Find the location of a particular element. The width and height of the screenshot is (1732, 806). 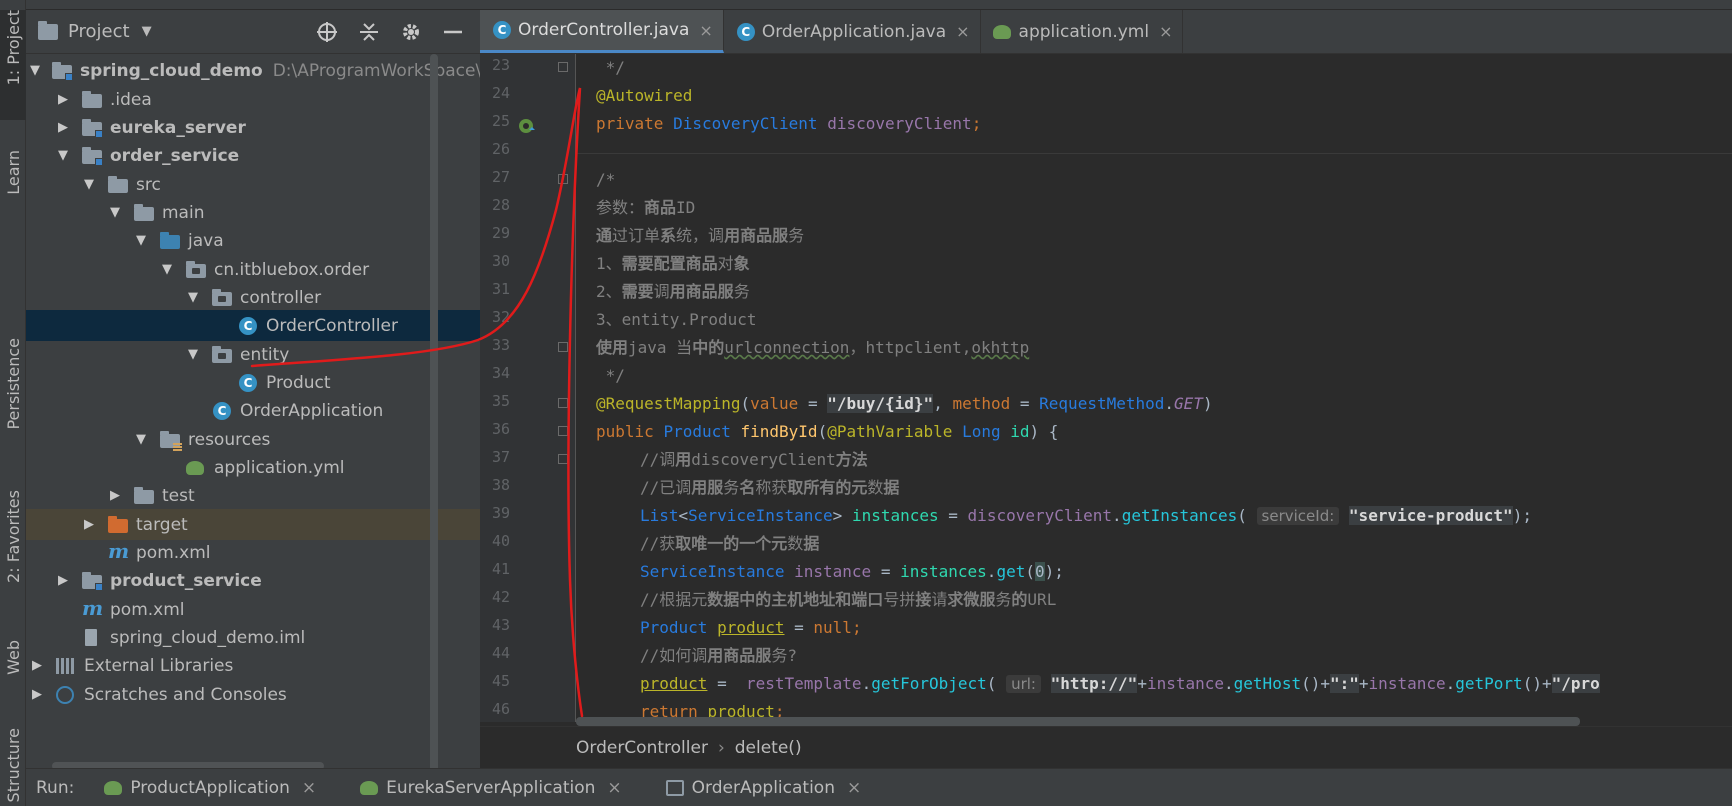

breadcrumb-class: OrderController is located at coordinates (642, 748).